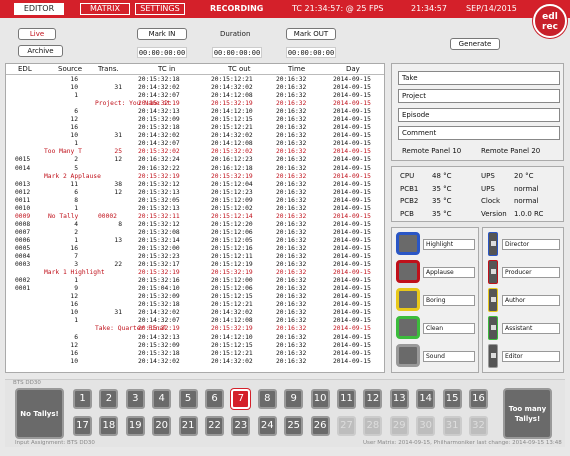  I want to click on source-button-31: 31, so click(452, 426).